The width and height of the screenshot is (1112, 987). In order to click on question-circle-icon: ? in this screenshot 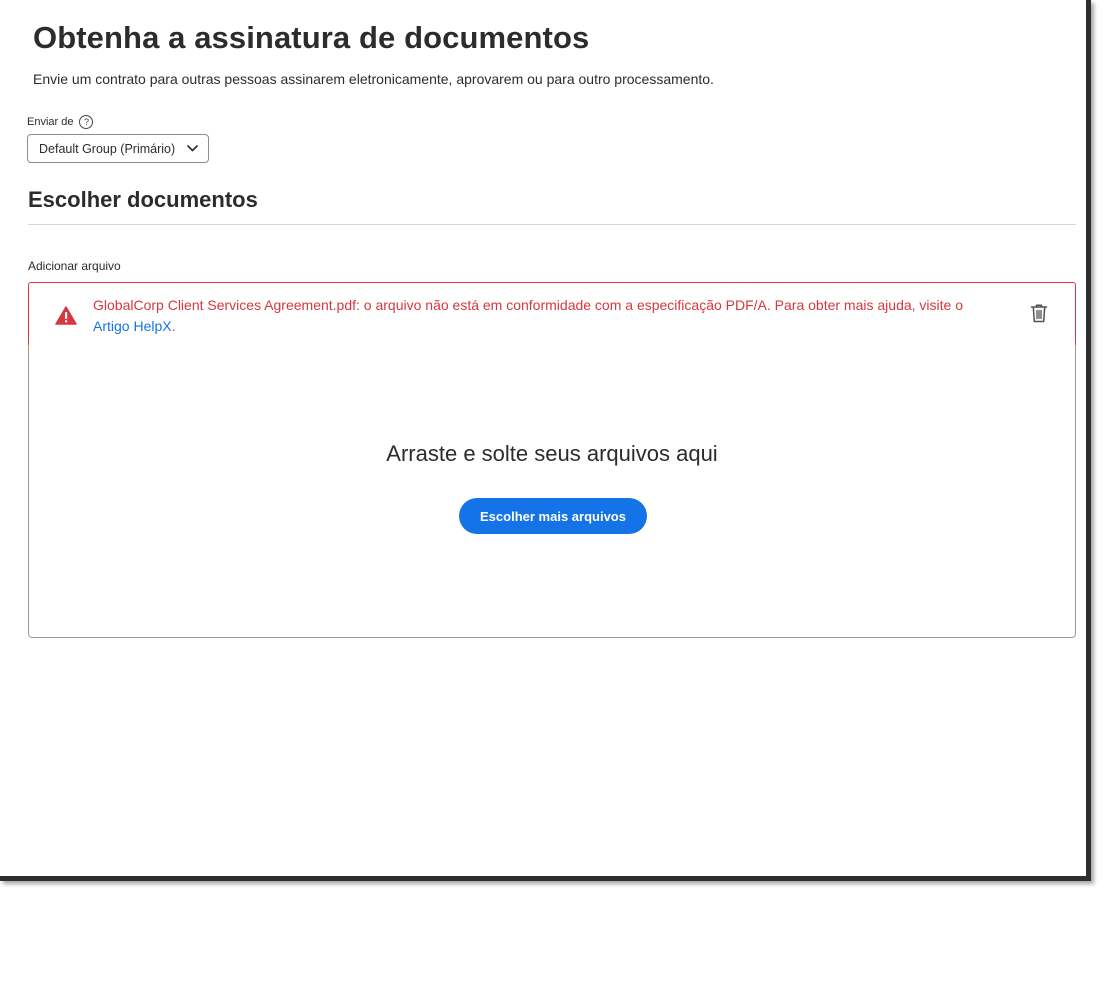, I will do `click(86, 122)`.